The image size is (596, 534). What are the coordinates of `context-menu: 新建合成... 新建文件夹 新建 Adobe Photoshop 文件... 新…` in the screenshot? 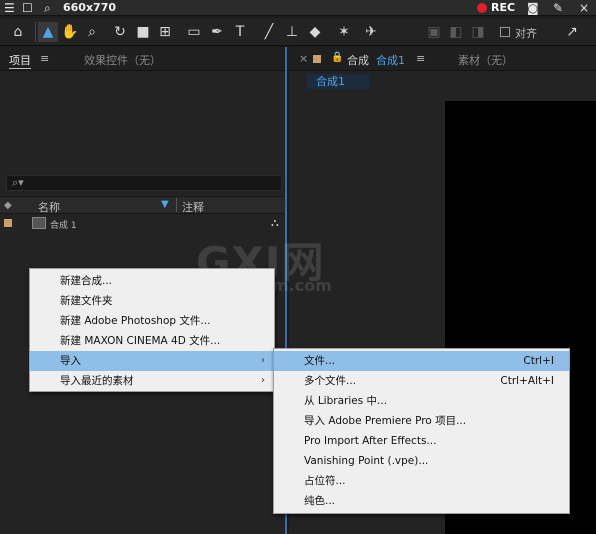 It's located at (152, 330).